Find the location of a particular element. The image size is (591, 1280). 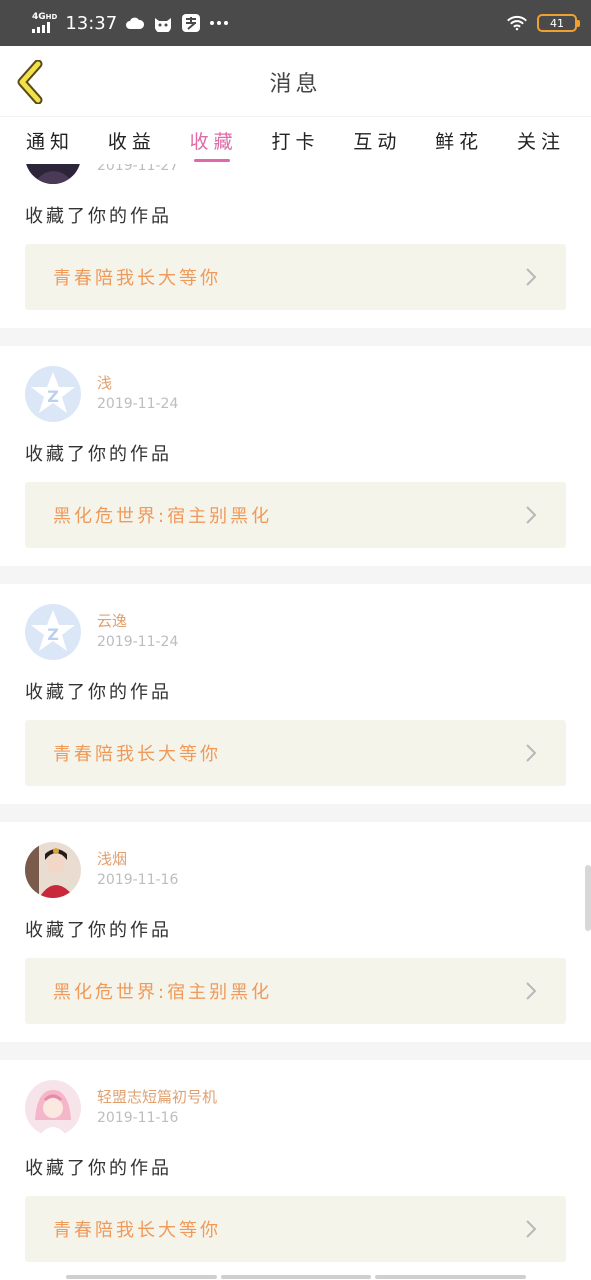

list-item: 2019-11-27 收藏了你的作品 青春陪我长大等你 is located at coordinates (295, 246).